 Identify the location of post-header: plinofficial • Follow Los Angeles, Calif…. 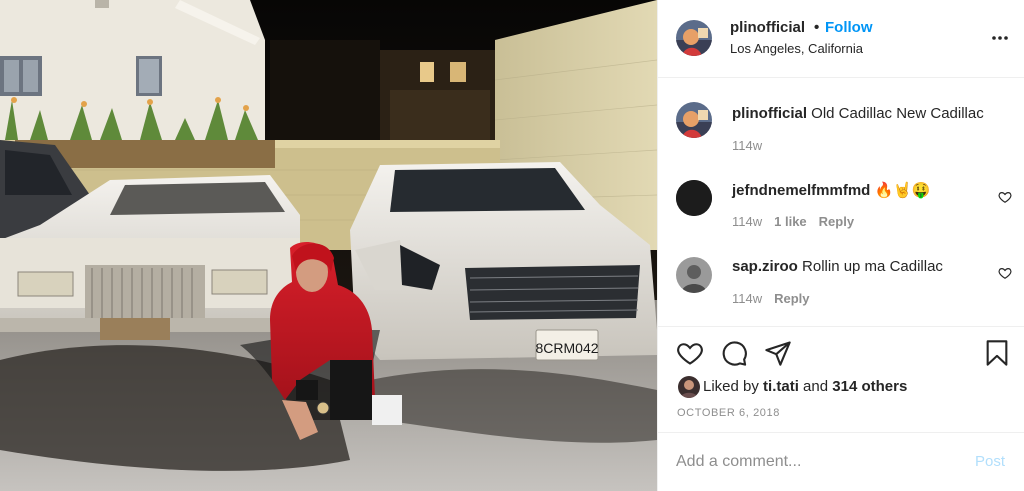
(841, 39).